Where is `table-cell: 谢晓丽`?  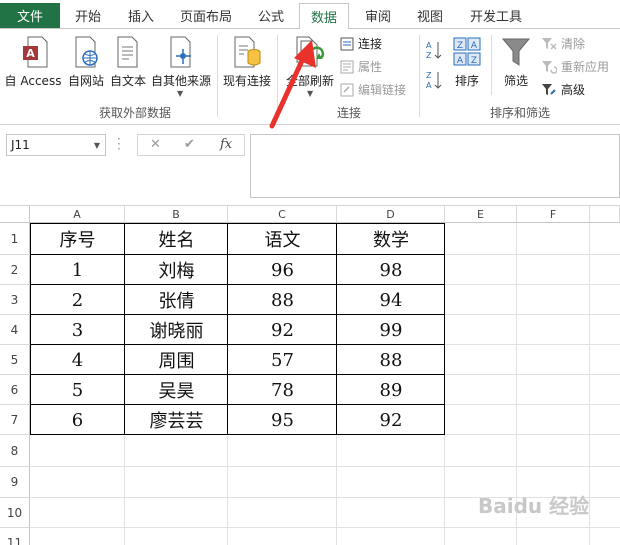 table-cell: 谢晓丽 is located at coordinates (176, 330).